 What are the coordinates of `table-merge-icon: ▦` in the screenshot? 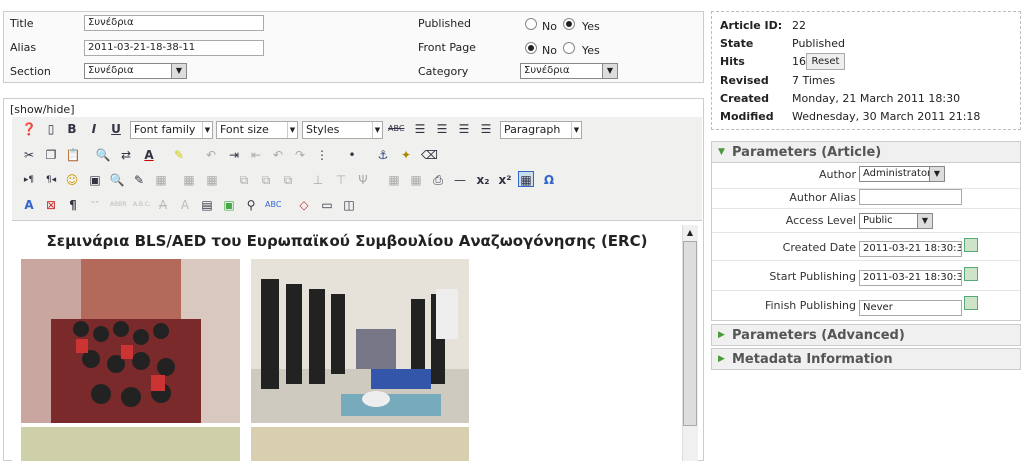 It's located at (212, 180).